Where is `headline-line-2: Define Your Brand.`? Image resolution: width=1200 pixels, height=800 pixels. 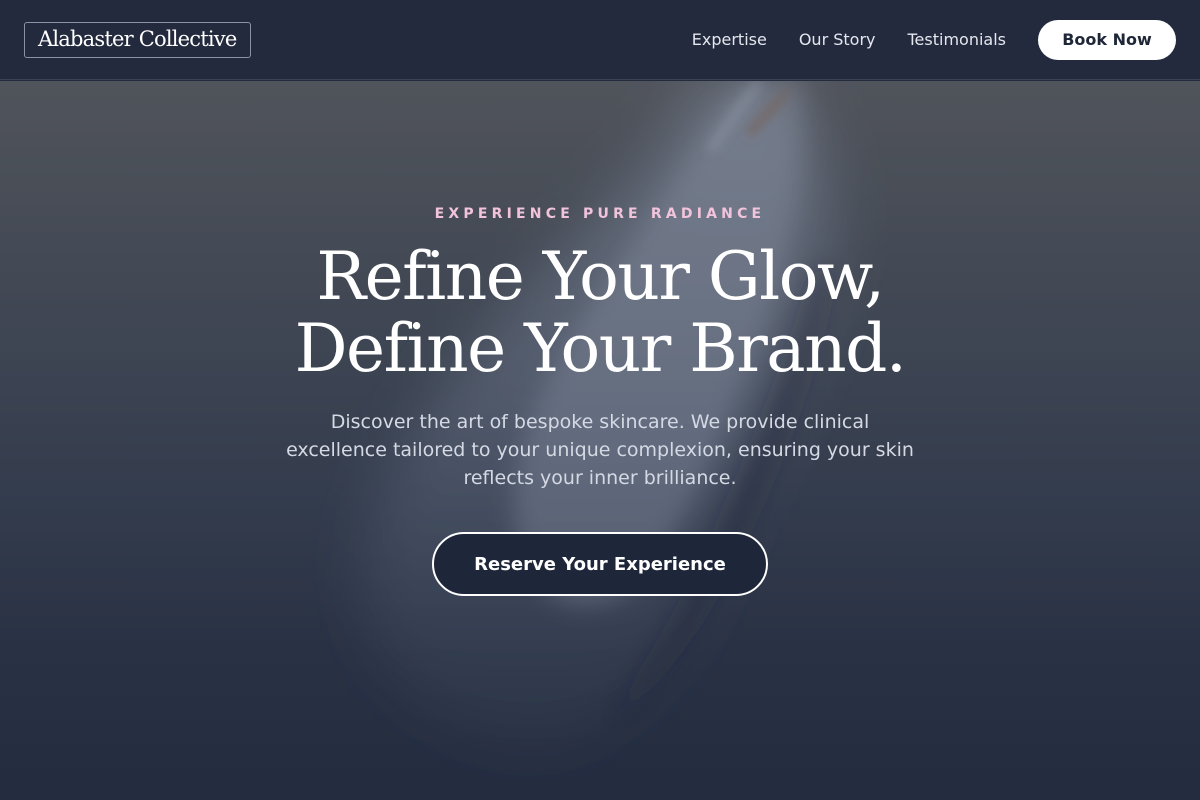
headline-line-2: Define Your Brand. is located at coordinates (600, 348).